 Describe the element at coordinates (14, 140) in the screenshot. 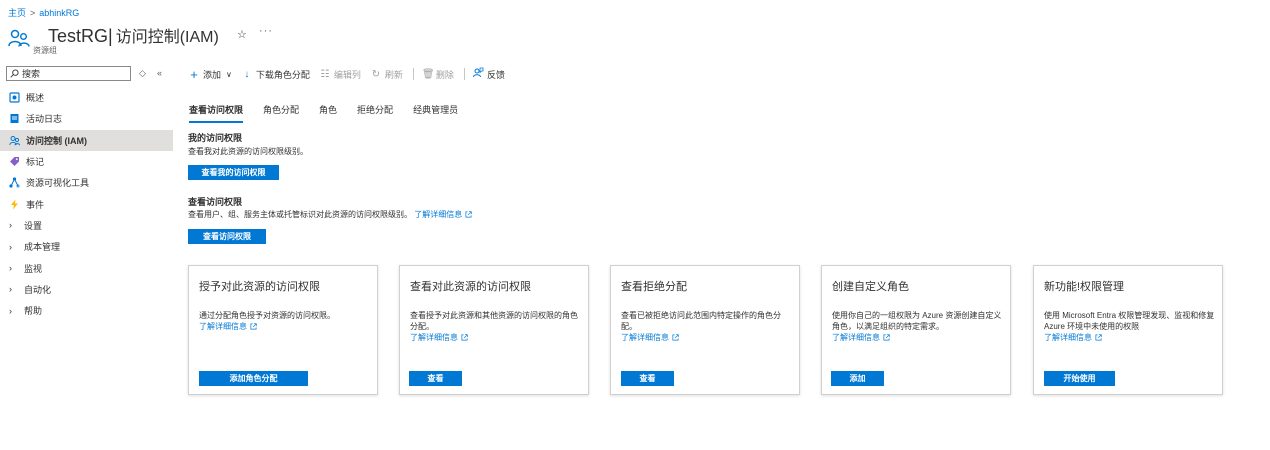

I see `iam-icon` at that location.